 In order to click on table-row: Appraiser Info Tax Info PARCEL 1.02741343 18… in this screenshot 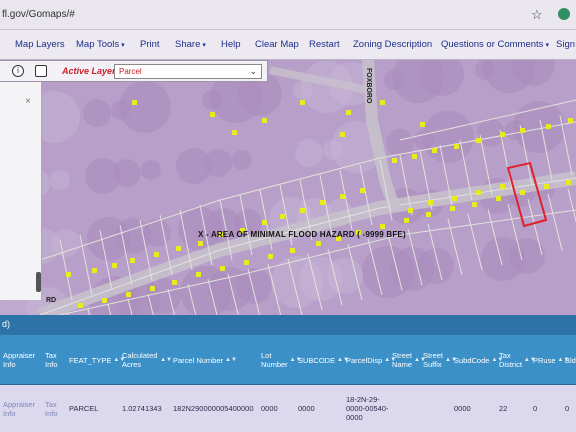, I will do `click(288, 408)`.